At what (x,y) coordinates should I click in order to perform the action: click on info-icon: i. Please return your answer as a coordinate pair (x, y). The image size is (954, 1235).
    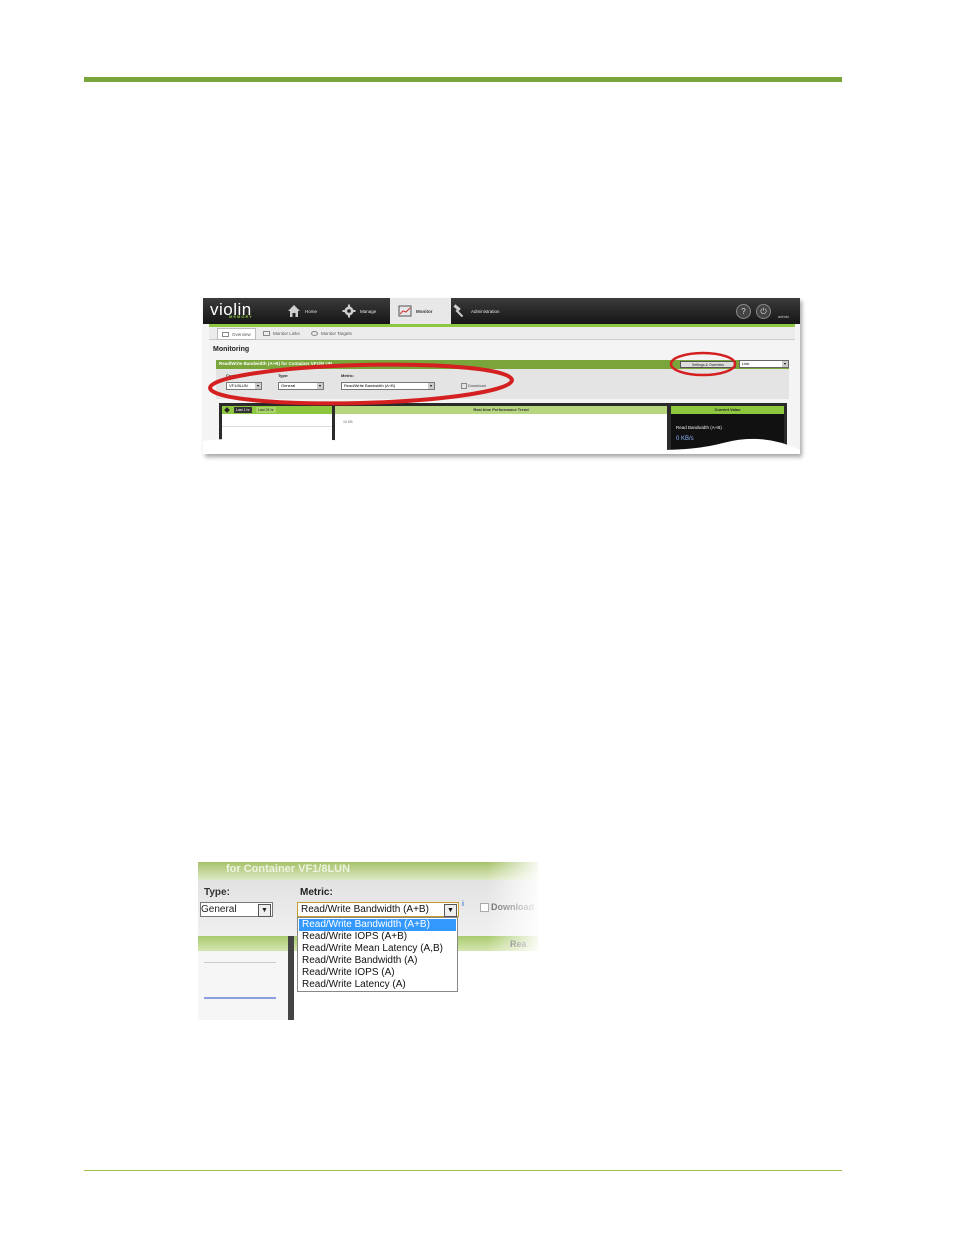
    Looking at the image, I should click on (463, 904).